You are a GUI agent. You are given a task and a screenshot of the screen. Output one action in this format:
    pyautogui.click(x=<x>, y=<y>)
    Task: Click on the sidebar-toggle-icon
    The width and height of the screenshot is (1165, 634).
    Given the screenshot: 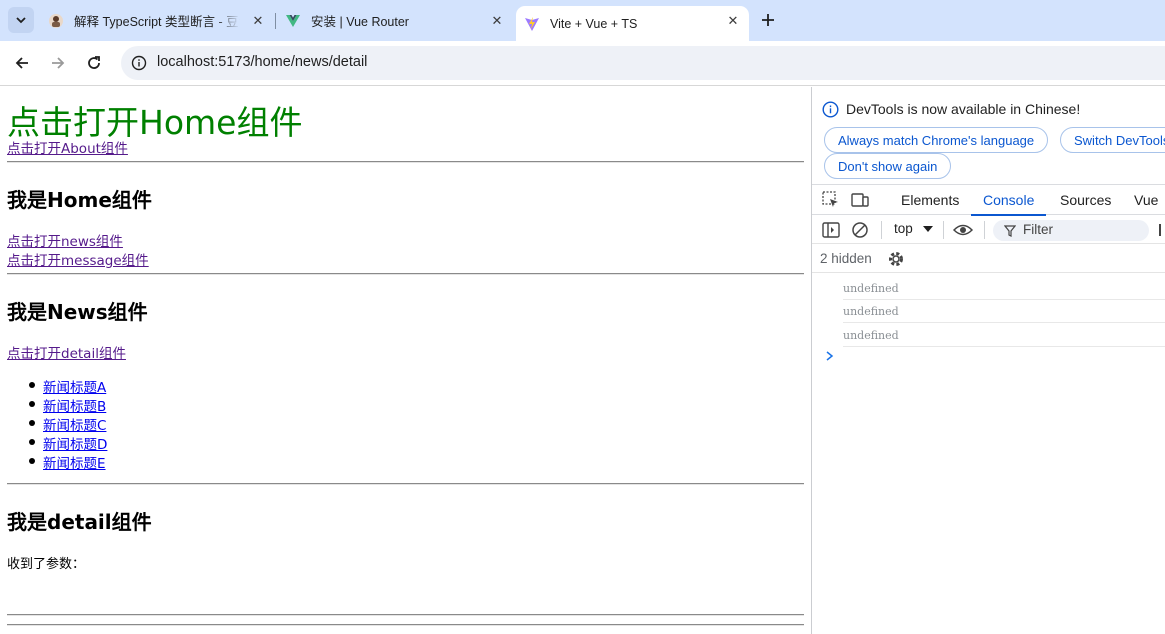 What is the action you would take?
    pyautogui.click(x=831, y=230)
    